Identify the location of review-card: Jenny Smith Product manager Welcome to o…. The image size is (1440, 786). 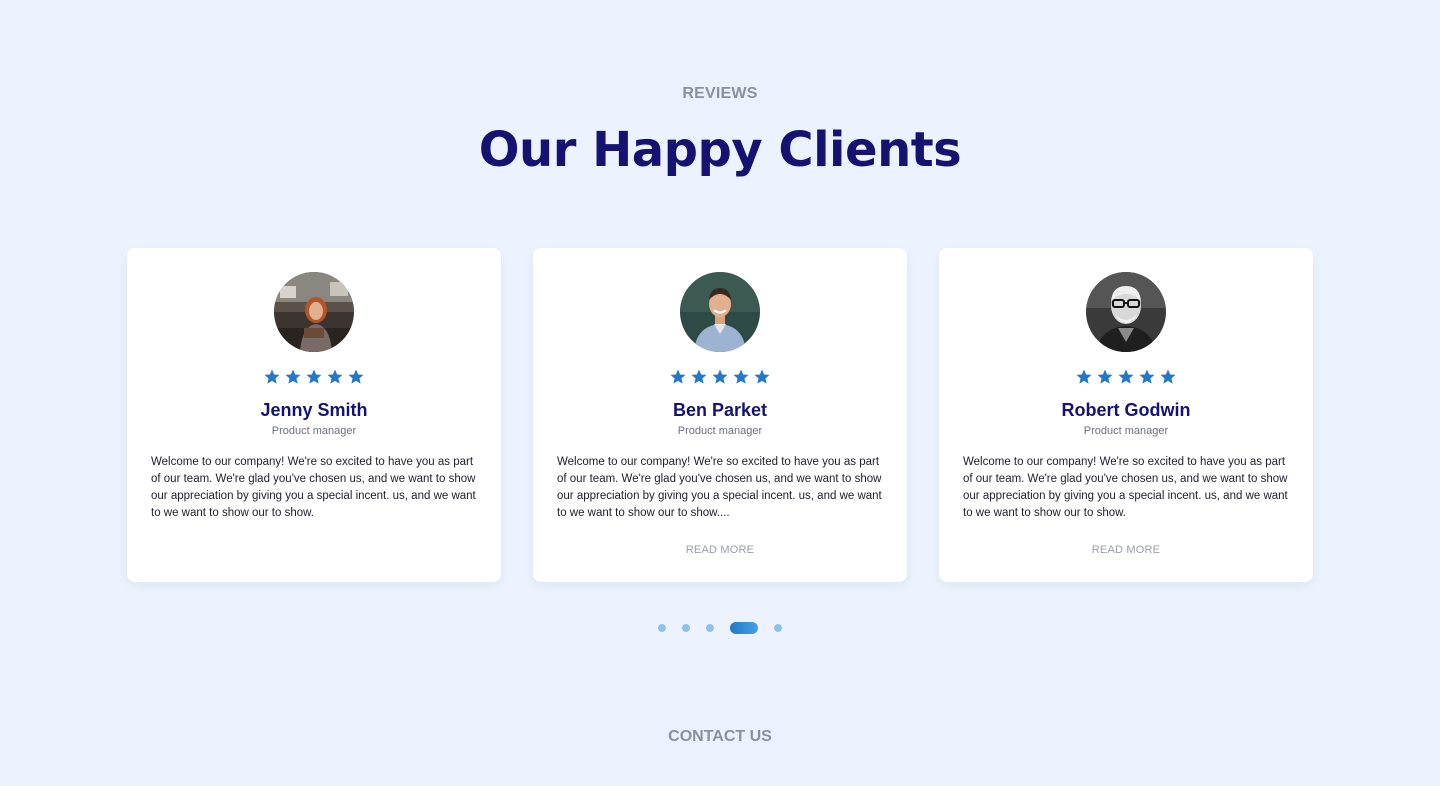
(314, 415).